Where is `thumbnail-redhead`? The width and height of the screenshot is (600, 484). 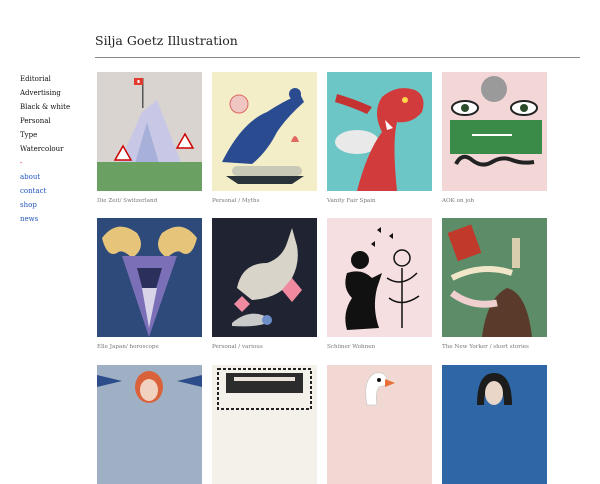
thumbnail-redhead is located at coordinates (149, 424).